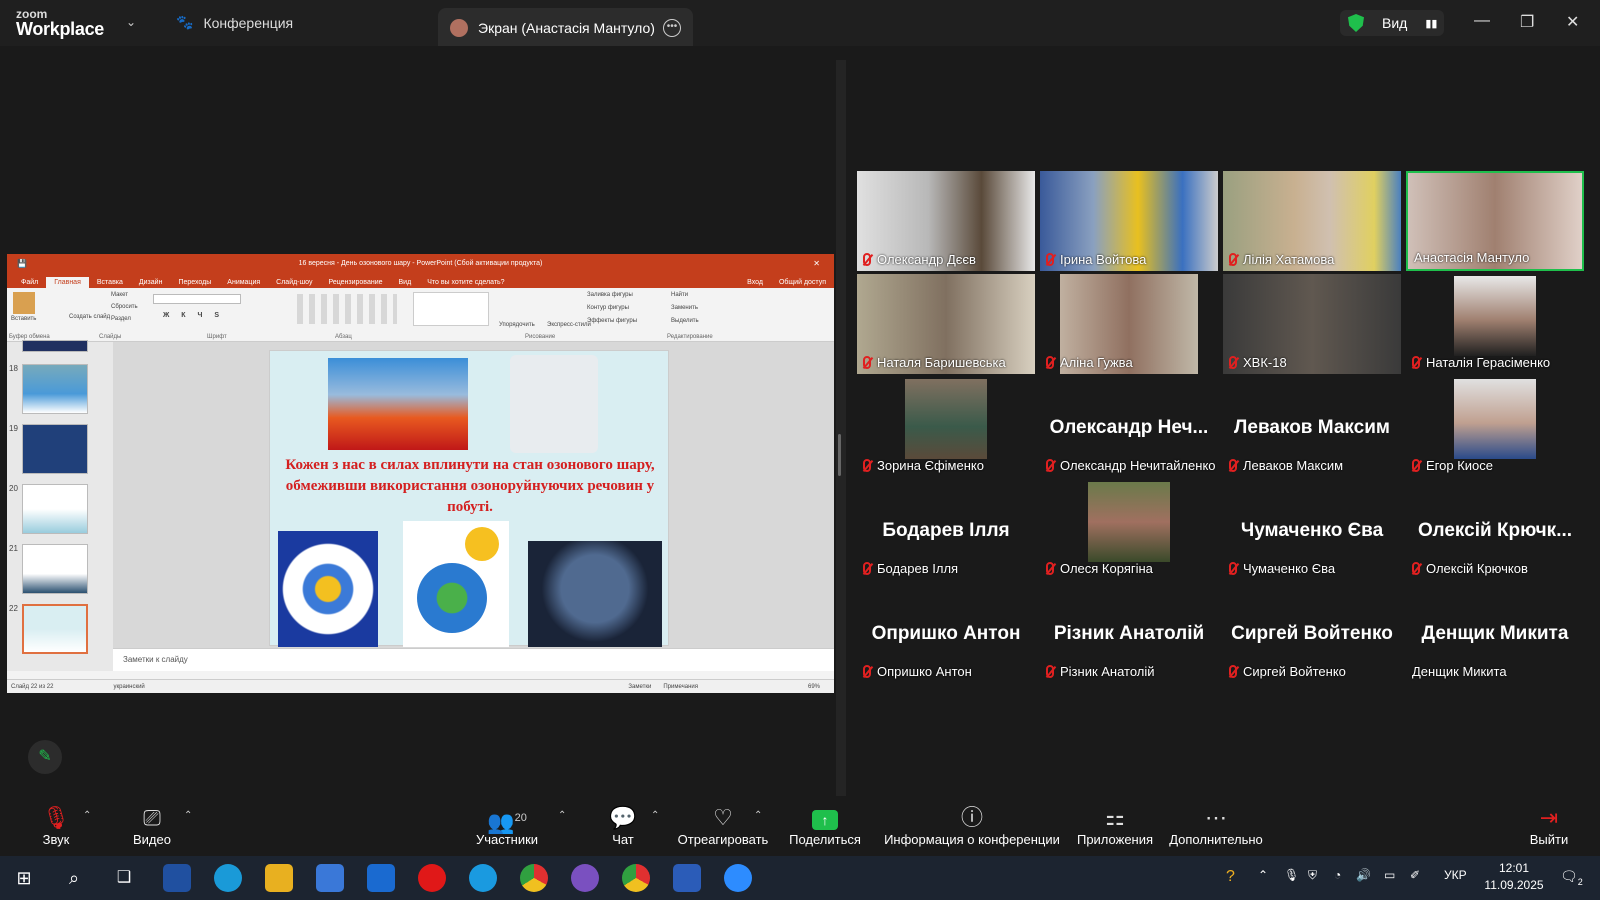 The image size is (1600, 900). What do you see at coordinates (1129, 324) in the screenshot?
I see `participant-tile: Аліна Гужва` at bounding box center [1129, 324].